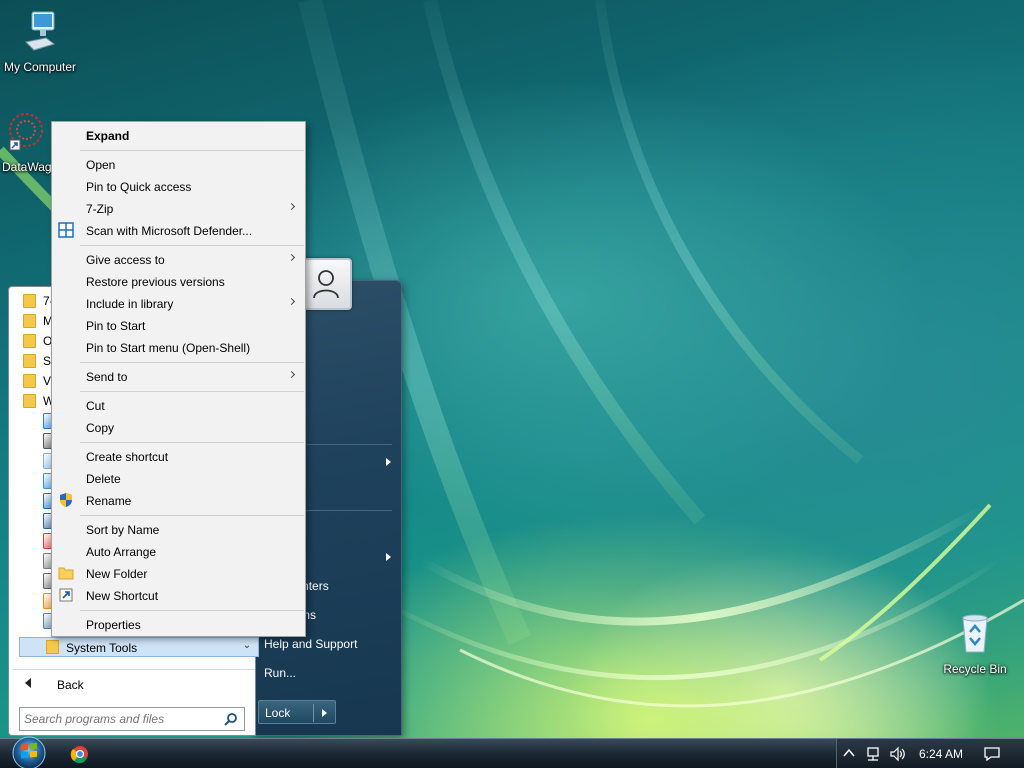 The width and height of the screenshot is (1024, 768). I want to click on network-icon, so click(873, 754).